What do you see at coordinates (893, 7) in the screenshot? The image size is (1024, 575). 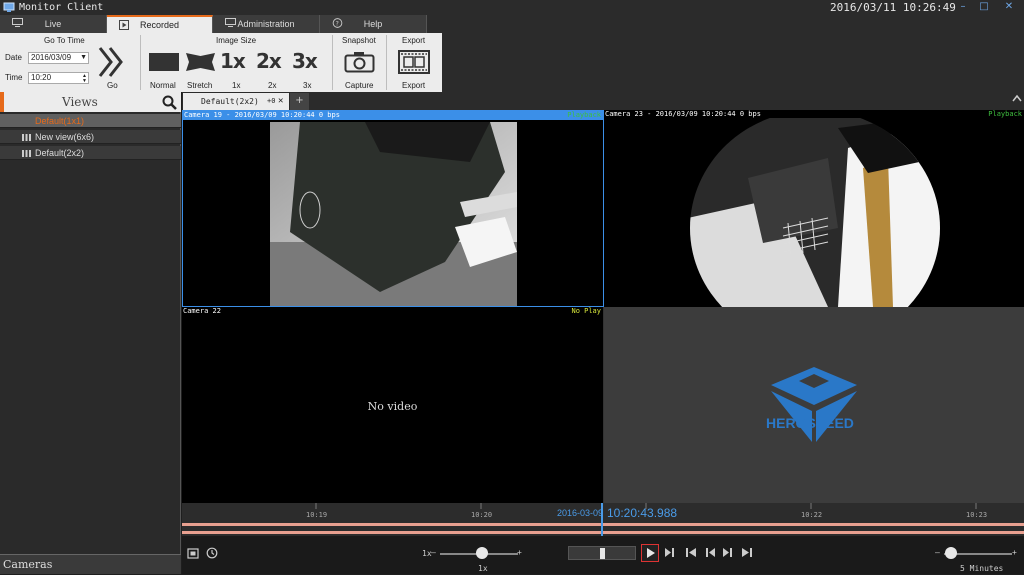 I see `system-clock: 2016/03/11 10:26:49` at bounding box center [893, 7].